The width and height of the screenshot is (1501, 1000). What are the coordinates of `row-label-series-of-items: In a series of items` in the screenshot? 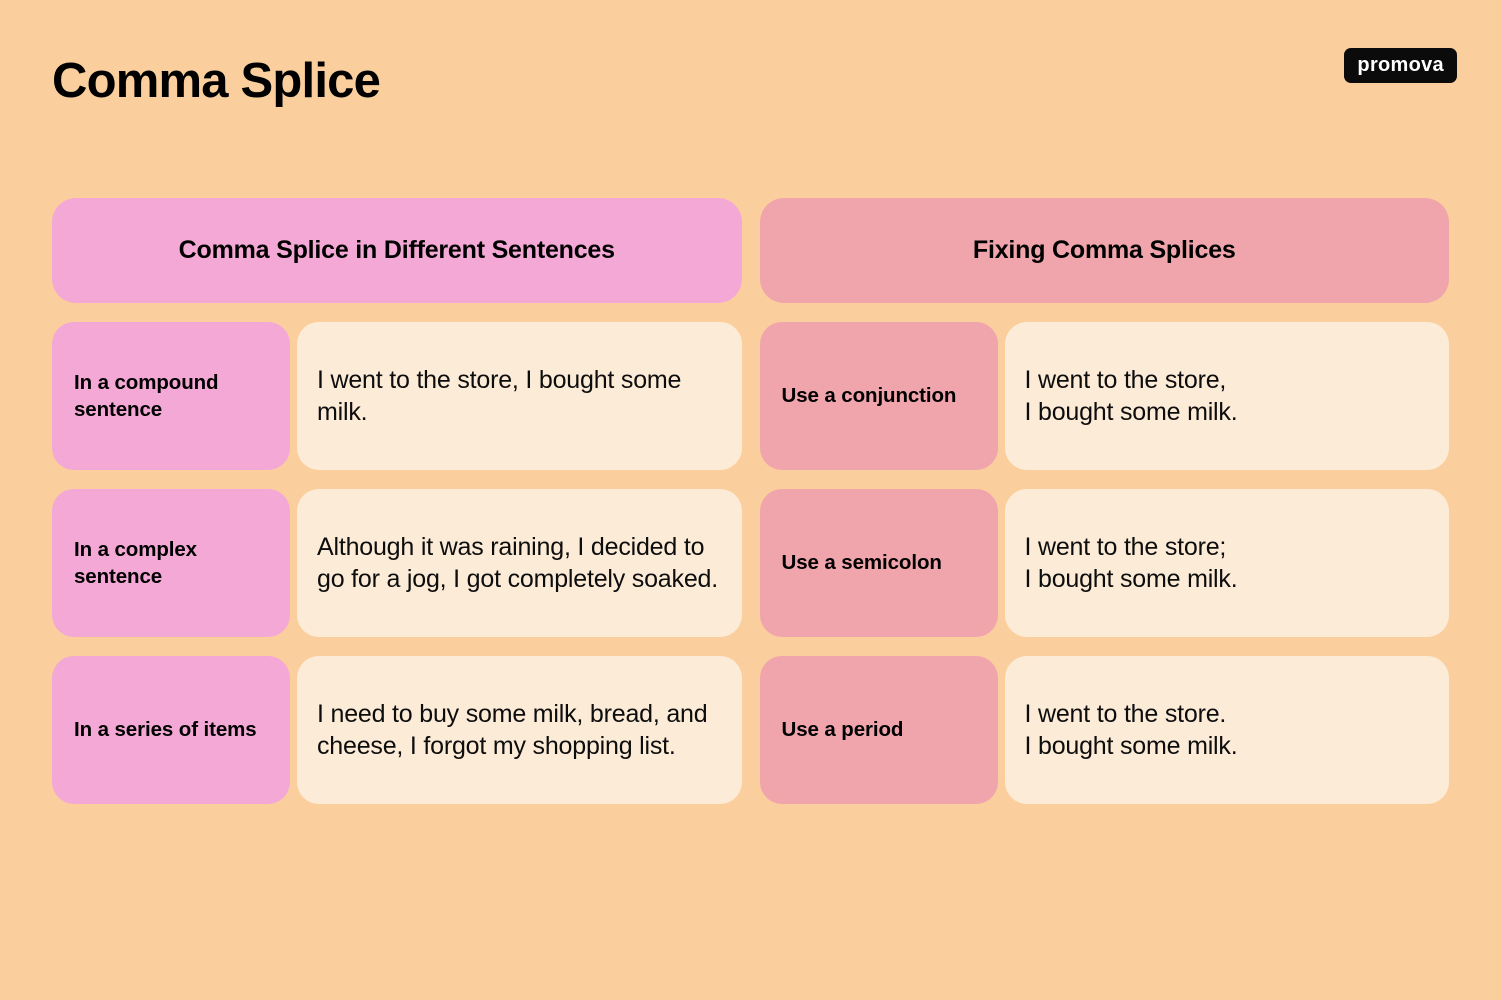 It's located at (171, 730).